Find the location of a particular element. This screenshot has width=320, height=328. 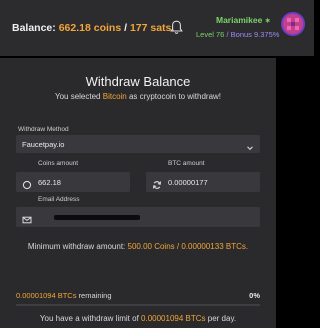

refresh-icon is located at coordinates (157, 186).